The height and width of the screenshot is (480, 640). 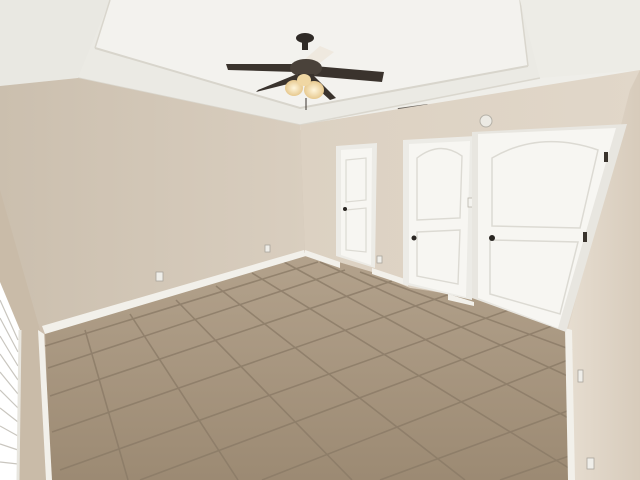 What do you see at coordinates (356, 205) in the screenshot?
I see `door-closet-left` at bounding box center [356, 205].